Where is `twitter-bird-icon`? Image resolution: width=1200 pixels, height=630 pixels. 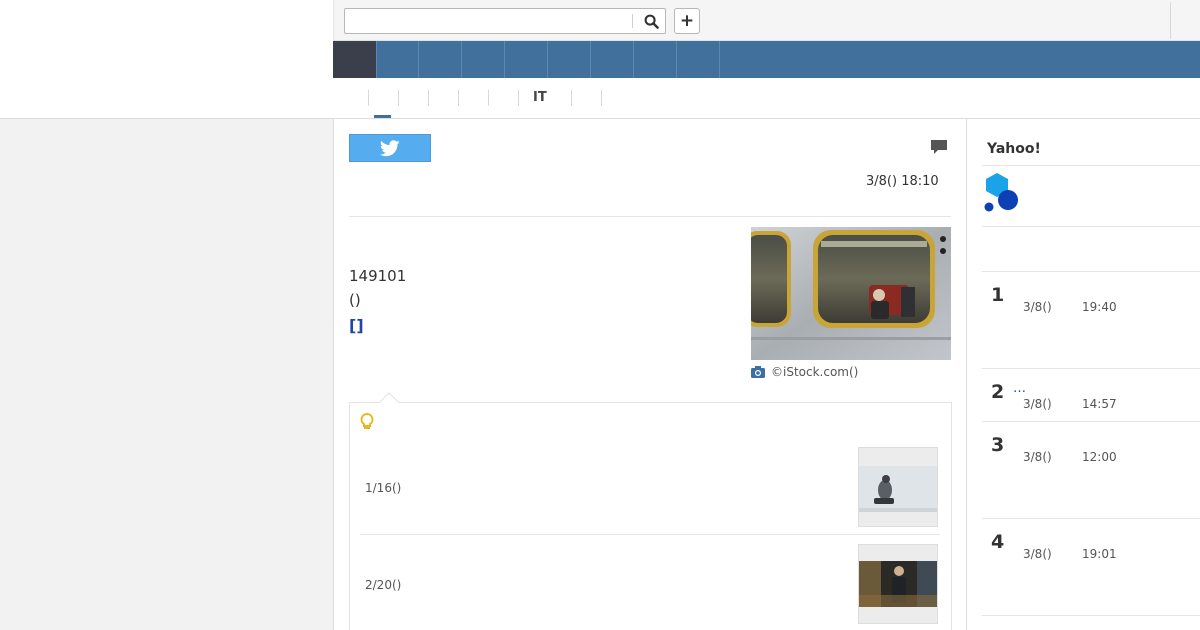
twitter-bird-icon is located at coordinates (390, 147).